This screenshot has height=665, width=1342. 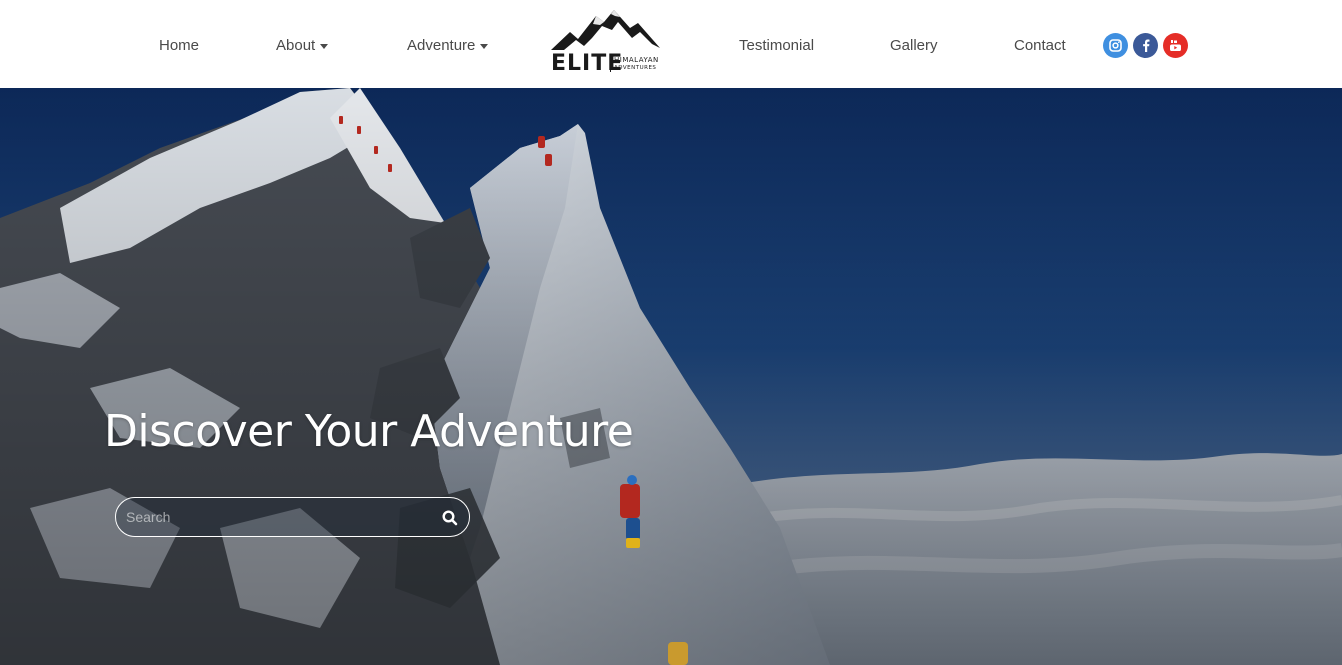 I want to click on nav-about-label: About, so click(x=296, y=45).